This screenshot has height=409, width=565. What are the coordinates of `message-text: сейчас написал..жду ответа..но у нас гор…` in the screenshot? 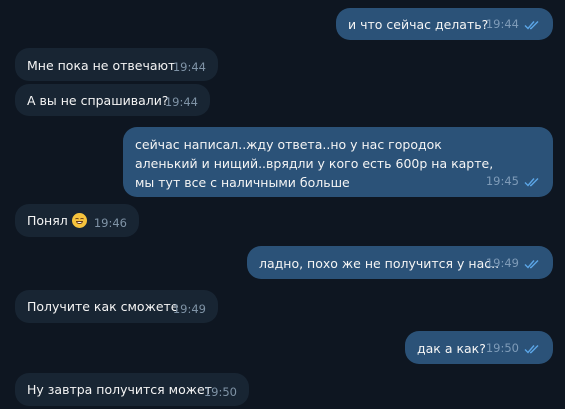 It's located at (314, 163).